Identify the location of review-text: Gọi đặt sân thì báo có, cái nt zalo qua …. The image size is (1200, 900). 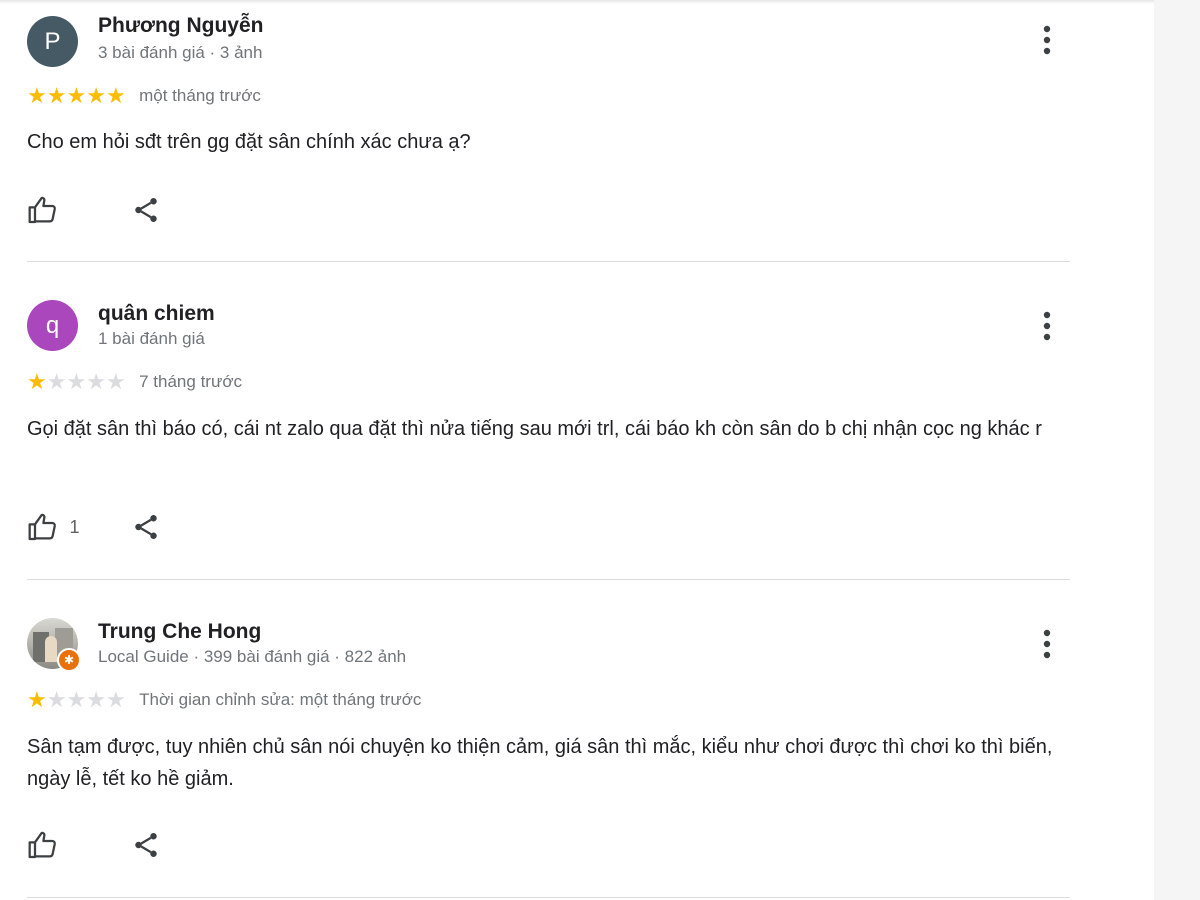
(534, 429).